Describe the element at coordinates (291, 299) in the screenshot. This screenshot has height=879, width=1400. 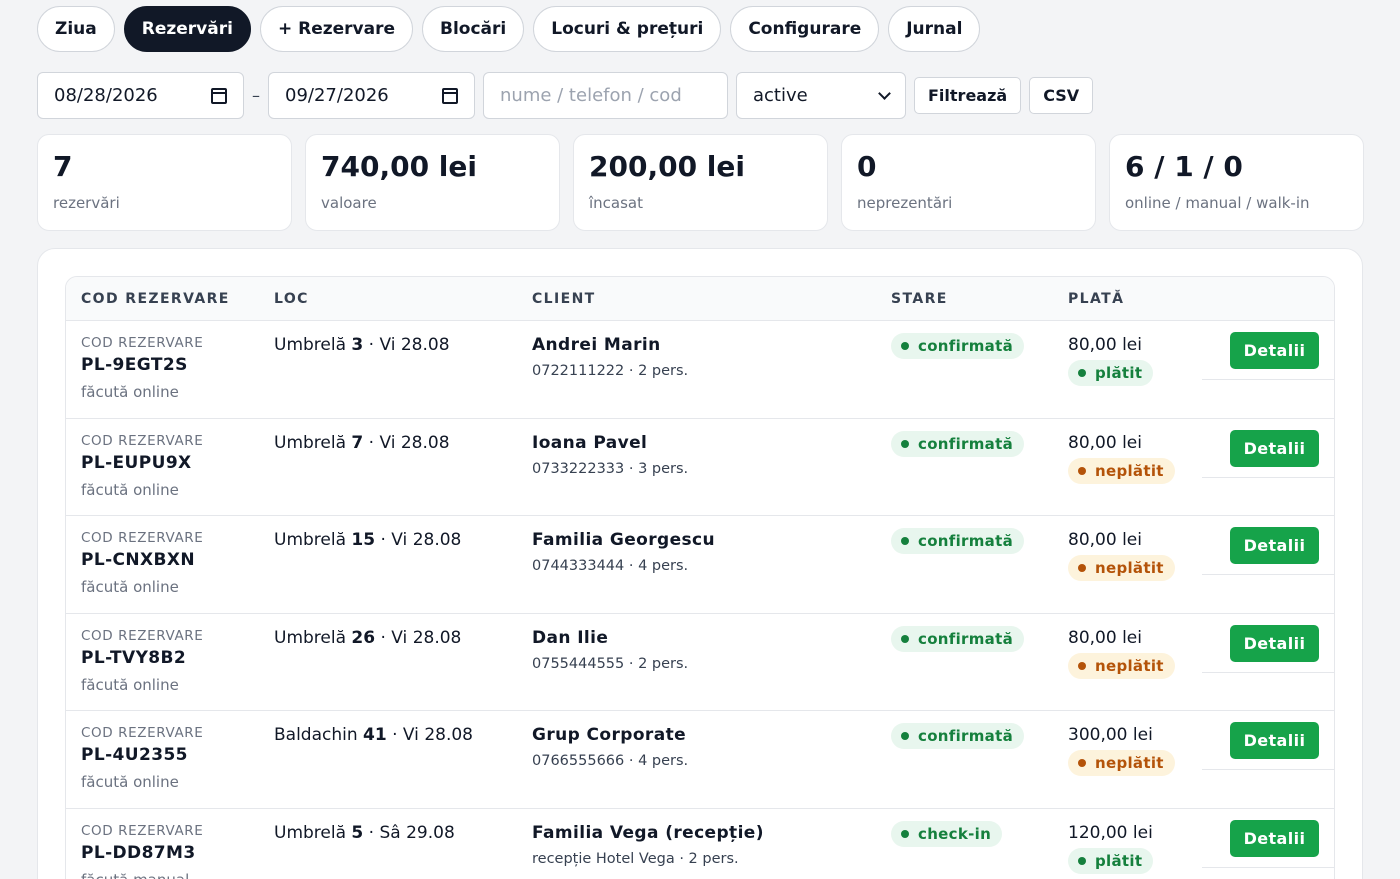
I see `header-loc: LOC` at that location.